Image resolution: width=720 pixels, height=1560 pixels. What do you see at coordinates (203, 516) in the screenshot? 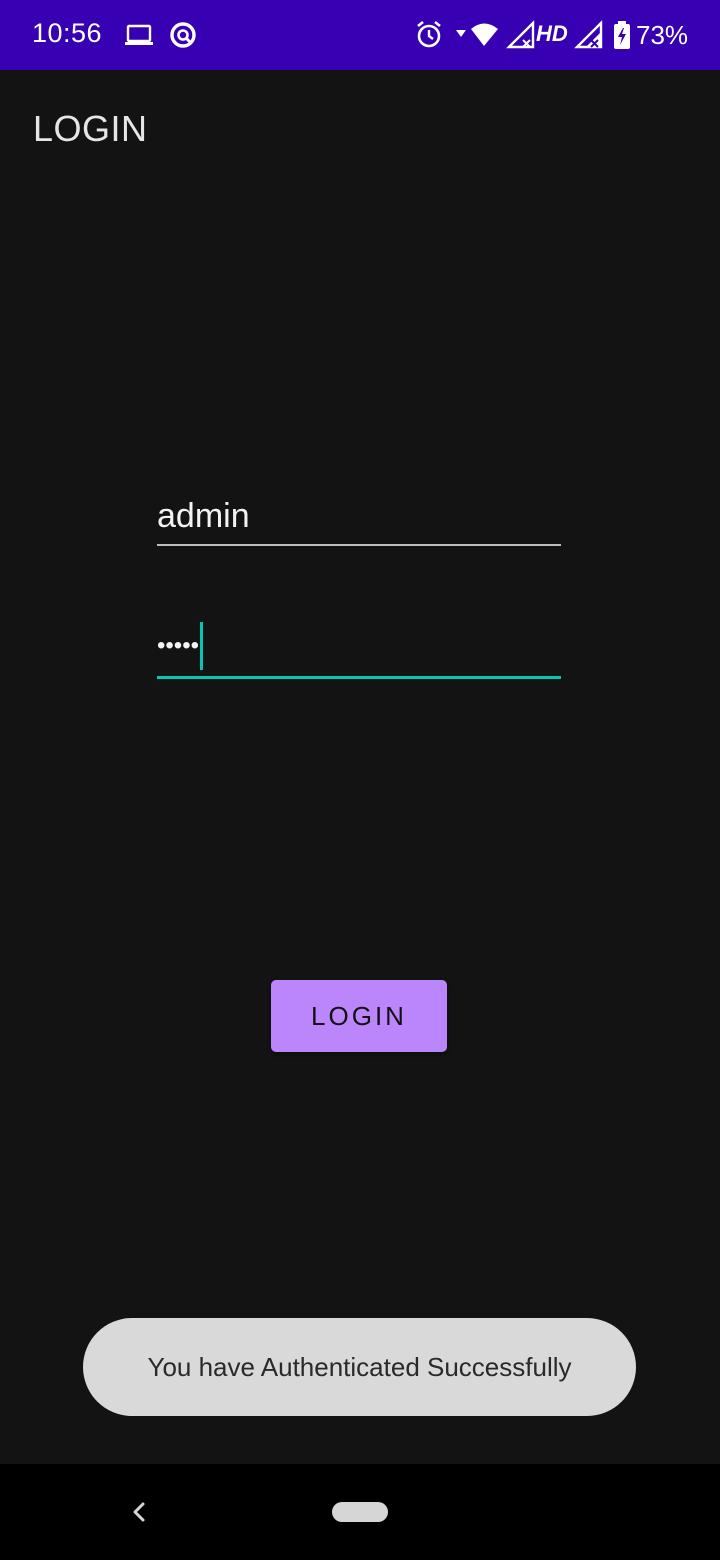
I see `username-value: admin` at bounding box center [203, 516].